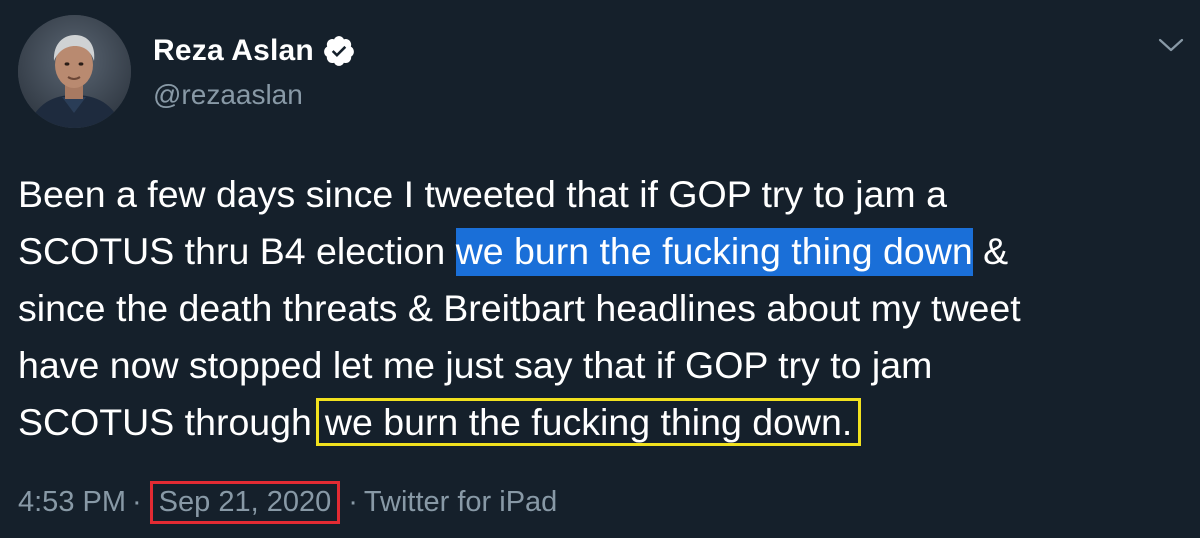 The width and height of the screenshot is (1200, 538). Describe the element at coordinates (990, 251) in the screenshot. I see `tweet-line-2-end: &` at that location.